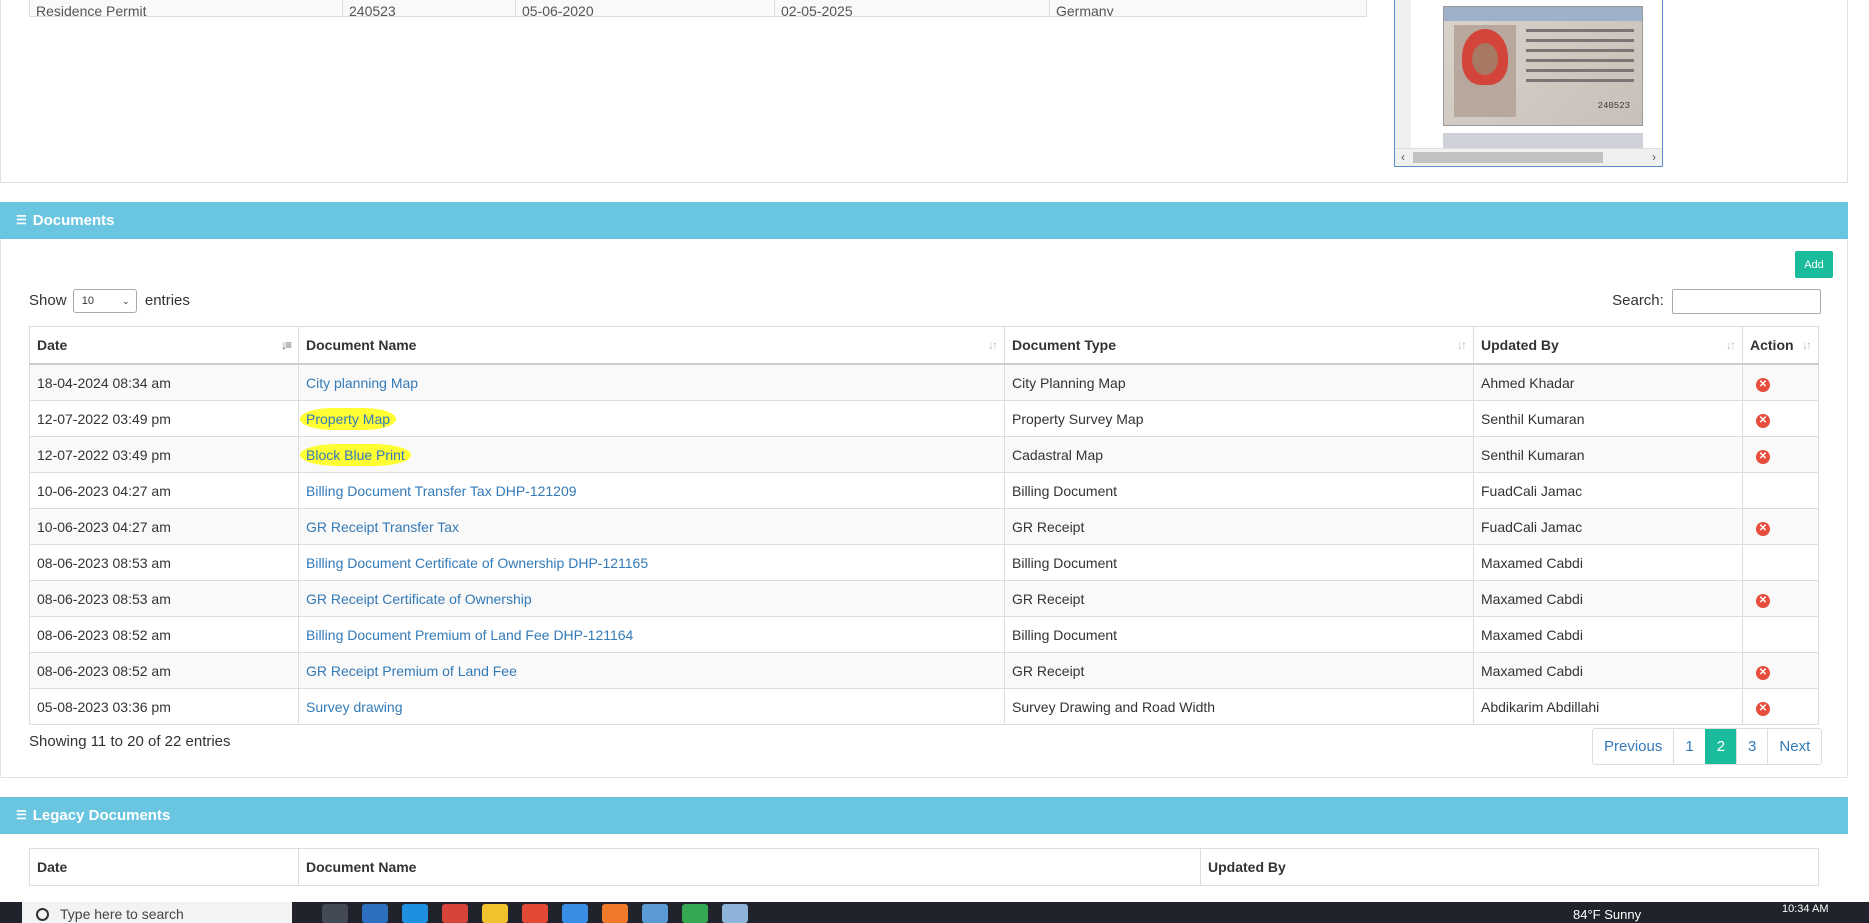  I want to click on scroll-right-icon: ›, so click(1654, 157).